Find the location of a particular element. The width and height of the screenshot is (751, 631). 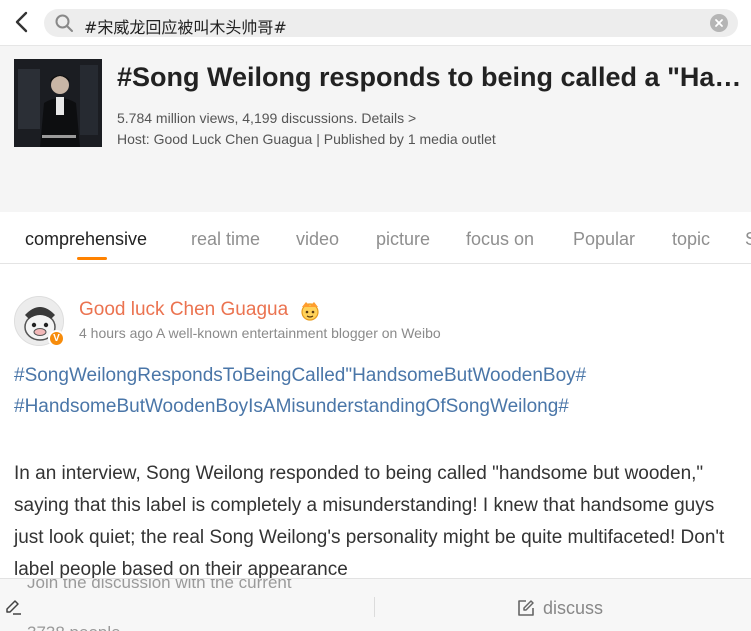

search-input: #宋威龙回应被叫木头帅哥# is located at coordinates (391, 23).